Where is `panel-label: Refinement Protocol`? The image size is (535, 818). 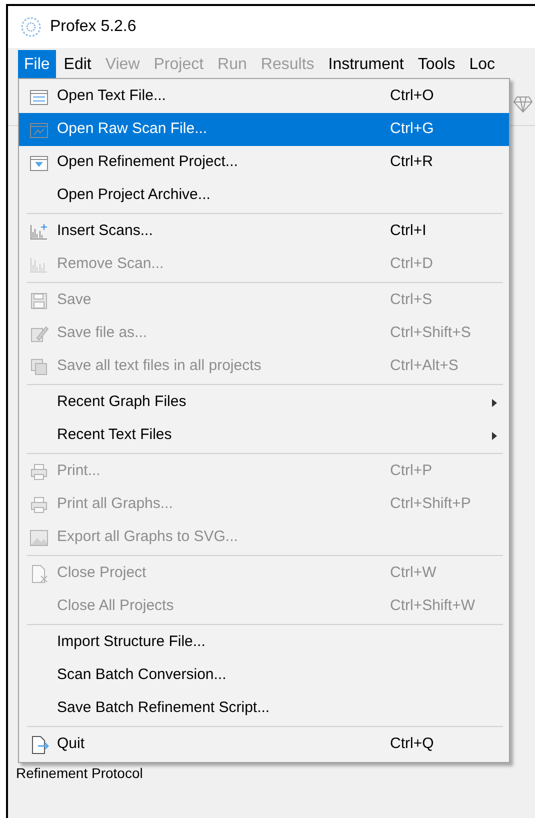
panel-label: Refinement Protocol is located at coordinates (79, 773).